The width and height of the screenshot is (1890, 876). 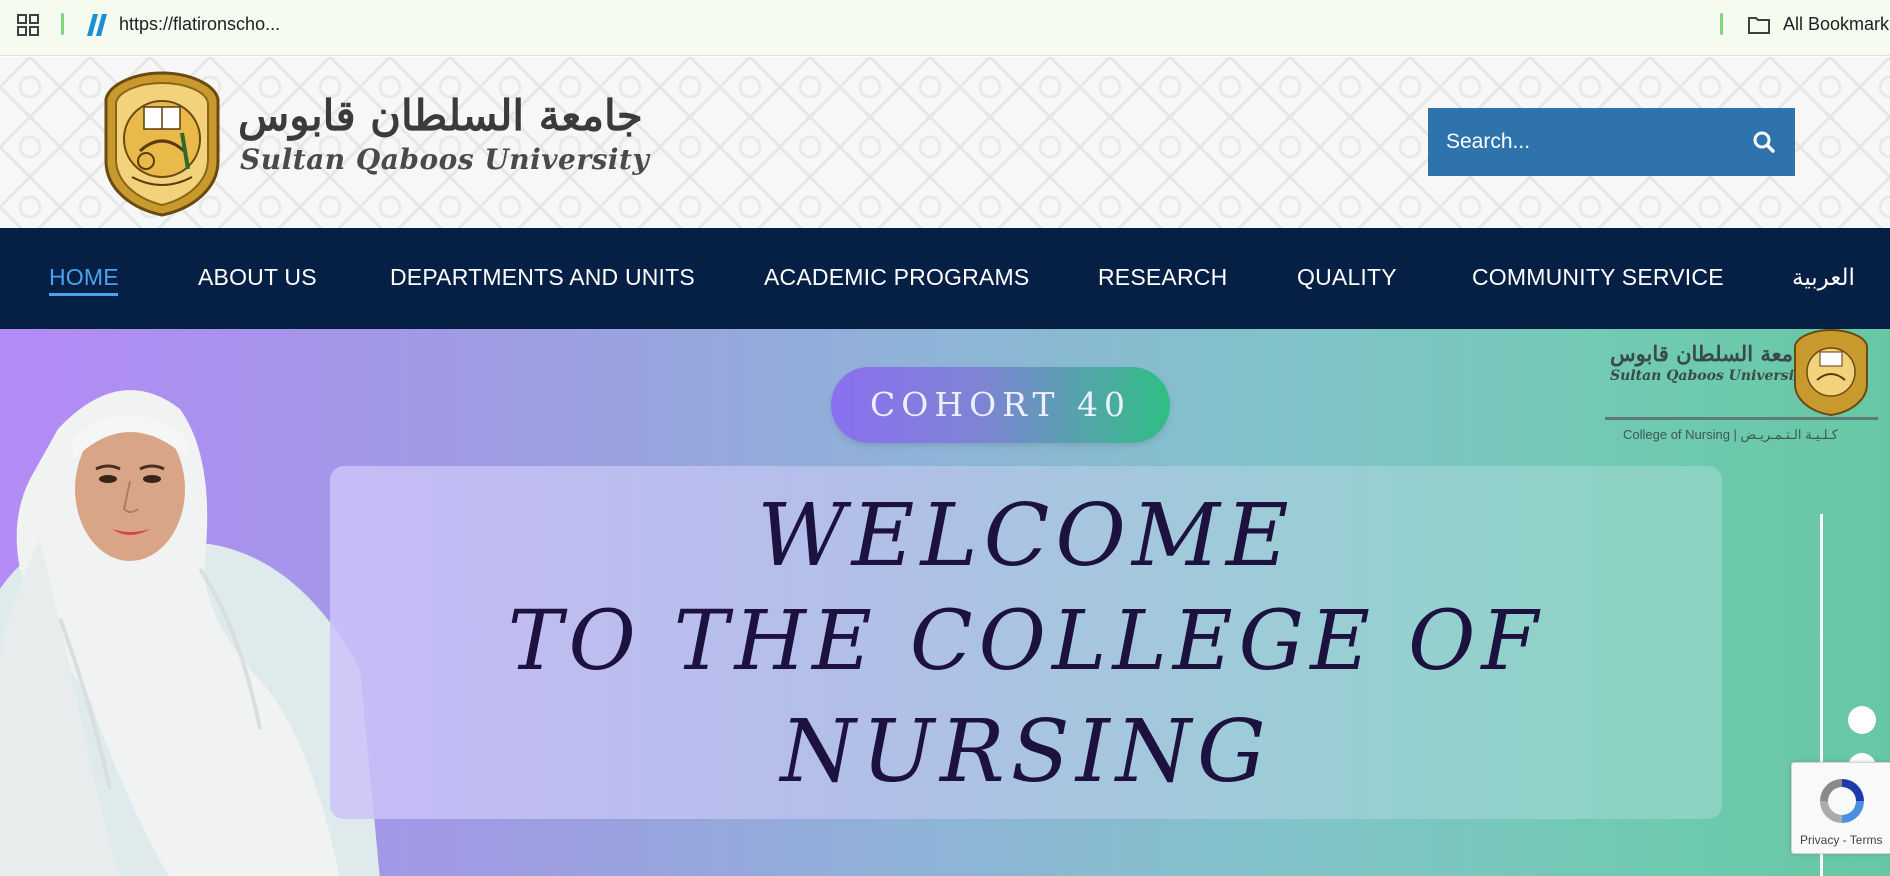 I want to click on nav-item-academic-programs: ACADEMIC PROGRAMS, so click(x=896, y=277).